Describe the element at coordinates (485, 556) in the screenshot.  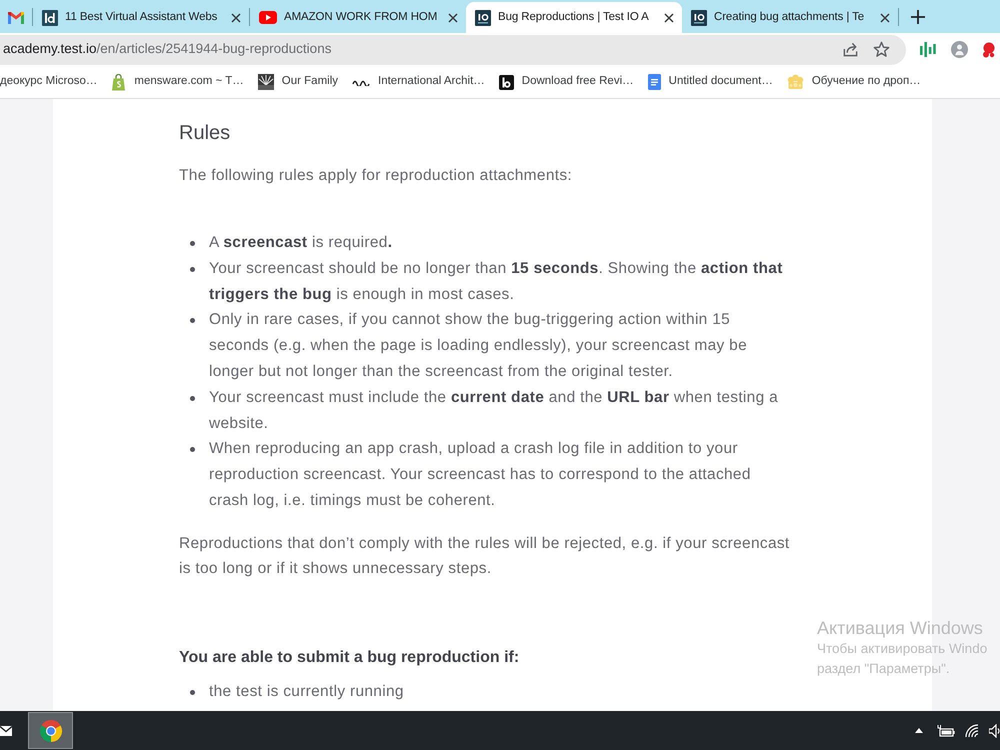
I see `body-text: Reproductions that don’t comply with the rules will be rejected, e.g. if your screencast is too long or if it shows unnecessary steps.` at that location.